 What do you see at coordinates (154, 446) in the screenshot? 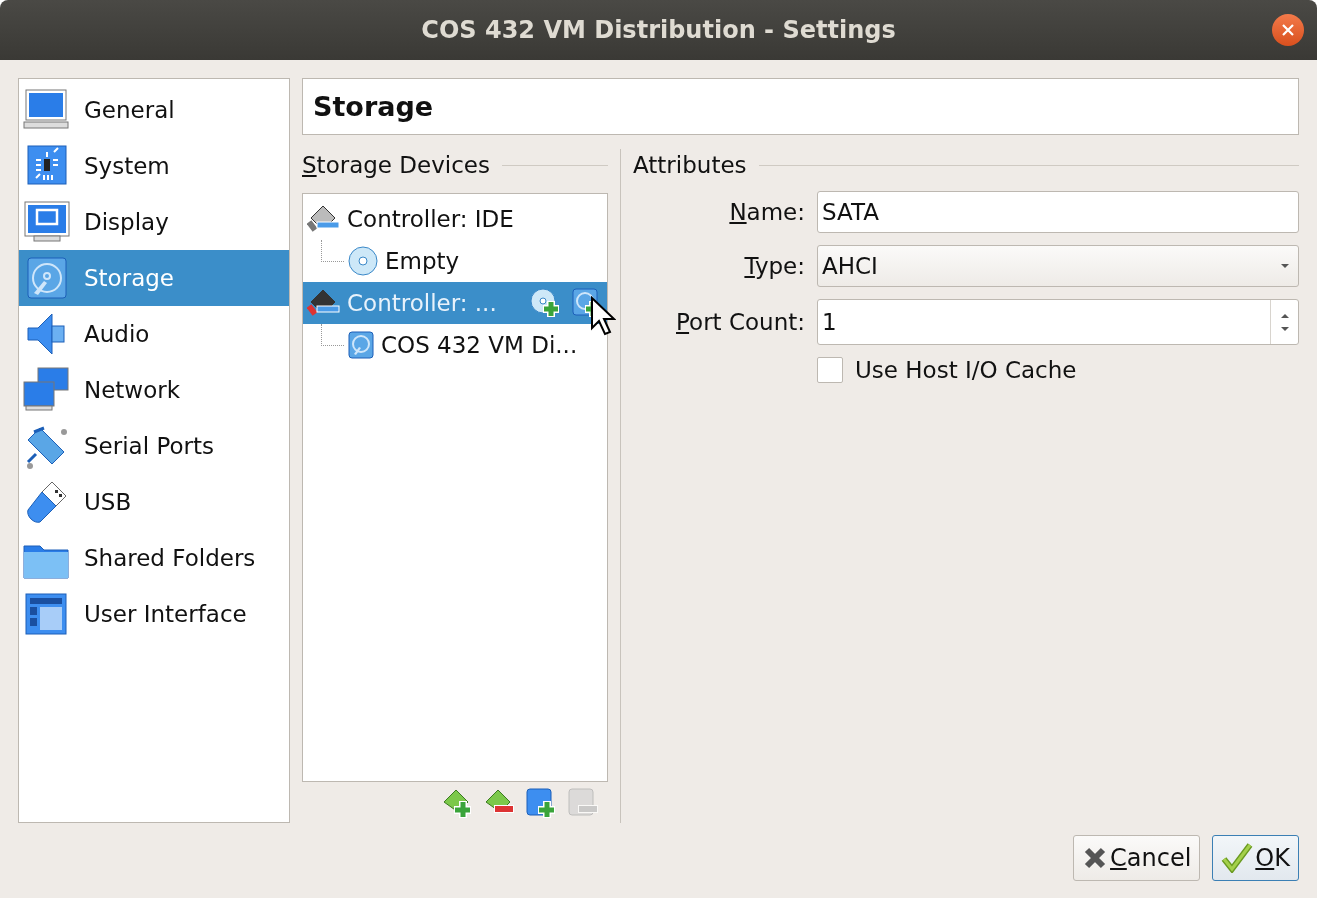
I see `sidebar-item: Serial Ports` at bounding box center [154, 446].